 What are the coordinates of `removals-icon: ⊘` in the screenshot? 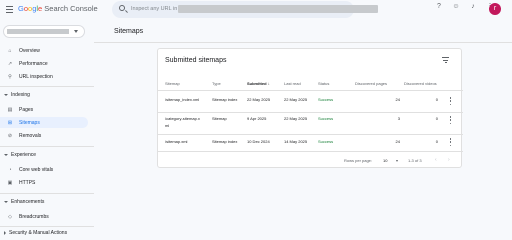 It's located at (10, 135).